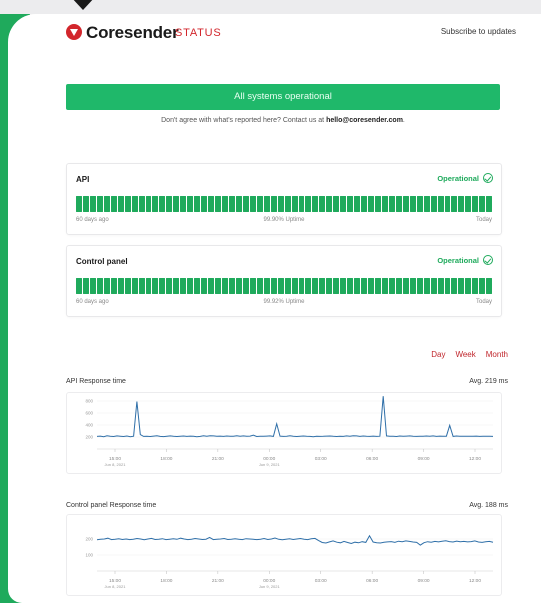  I want to click on brand-name: Coresender, so click(132, 33).